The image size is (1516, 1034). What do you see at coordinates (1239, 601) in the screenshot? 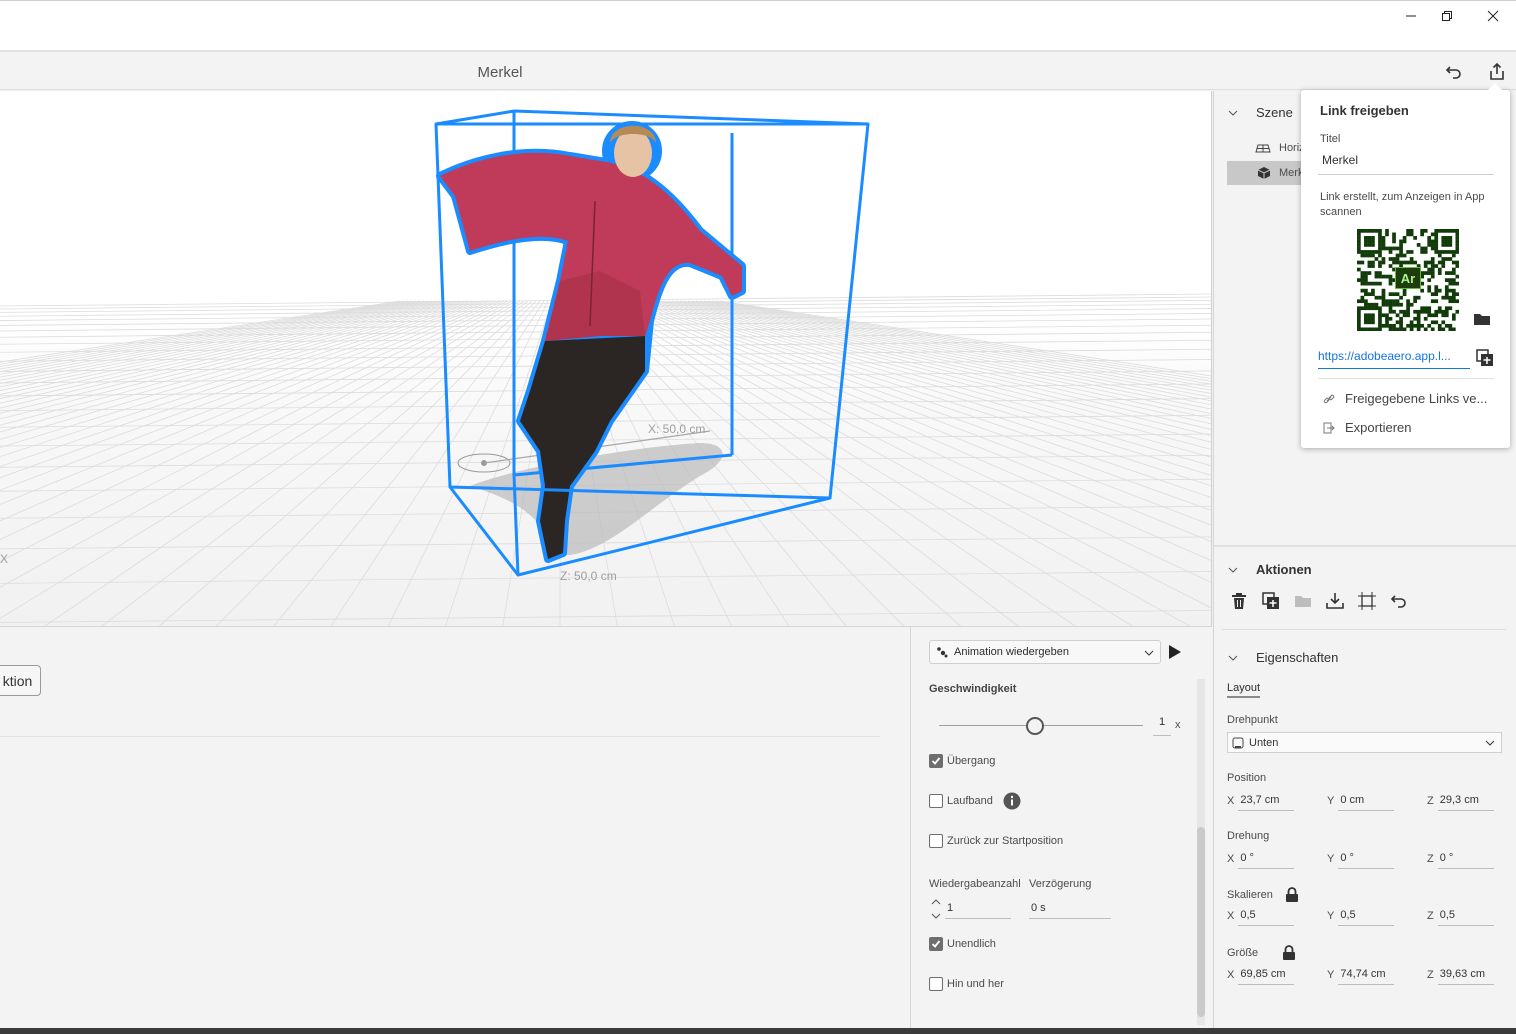
I see `delete-button` at bounding box center [1239, 601].